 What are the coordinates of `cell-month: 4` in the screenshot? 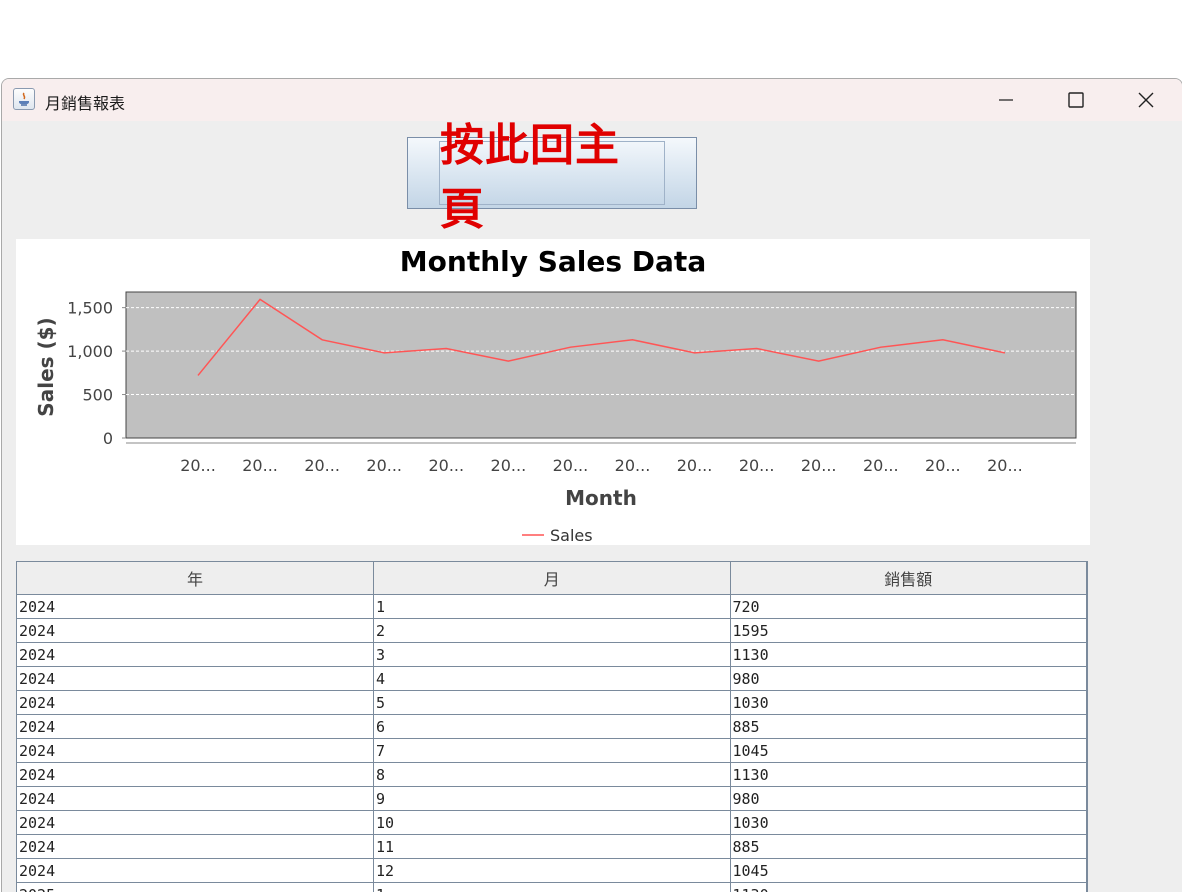 It's located at (552, 679).